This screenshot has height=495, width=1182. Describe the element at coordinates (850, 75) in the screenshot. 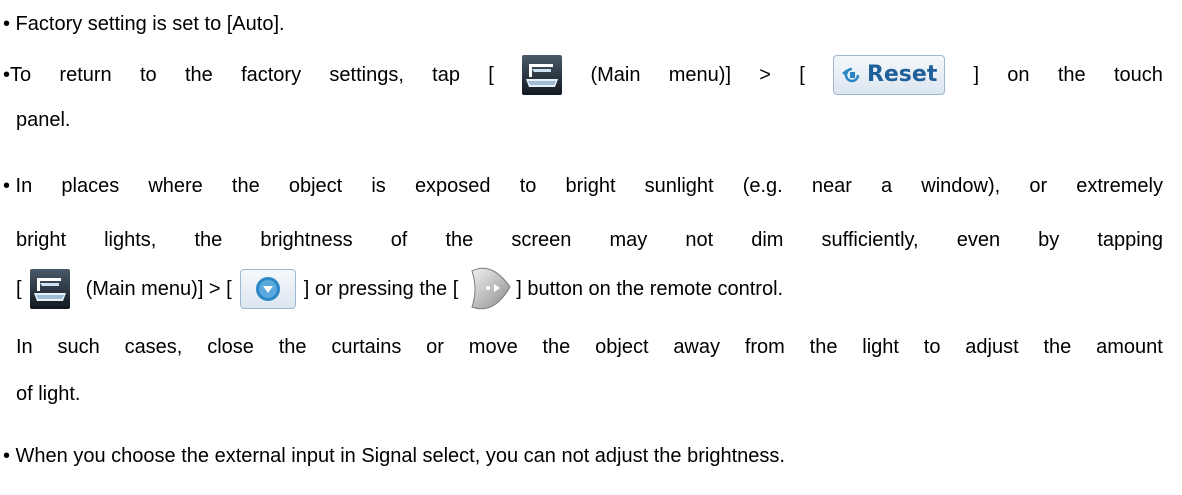

I see `reset-icon` at that location.